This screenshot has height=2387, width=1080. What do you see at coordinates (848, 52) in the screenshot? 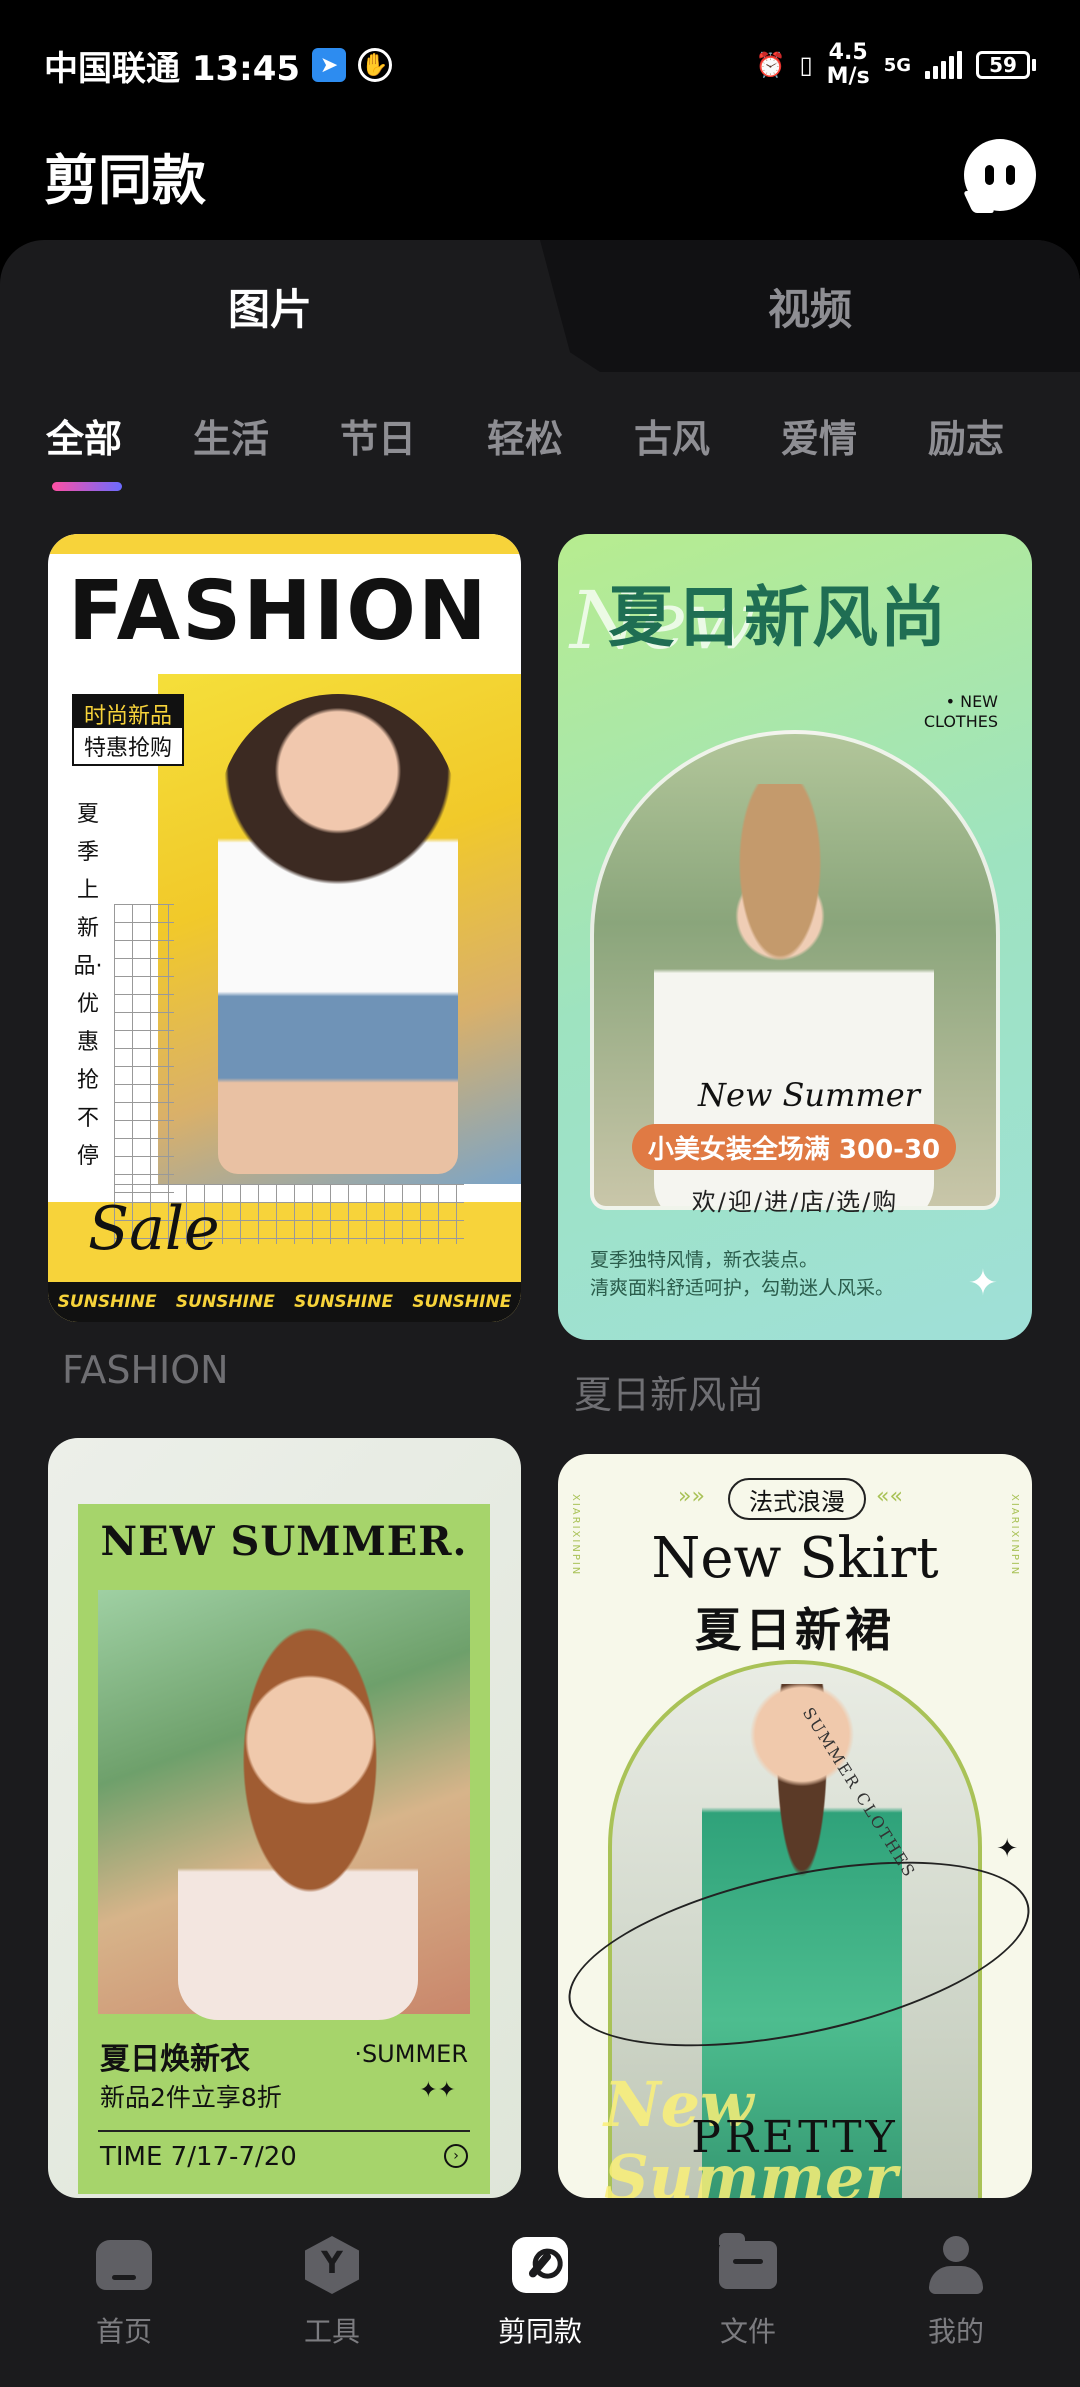
I see `net-speed-value: 4.5` at bounding box center [848, 52].